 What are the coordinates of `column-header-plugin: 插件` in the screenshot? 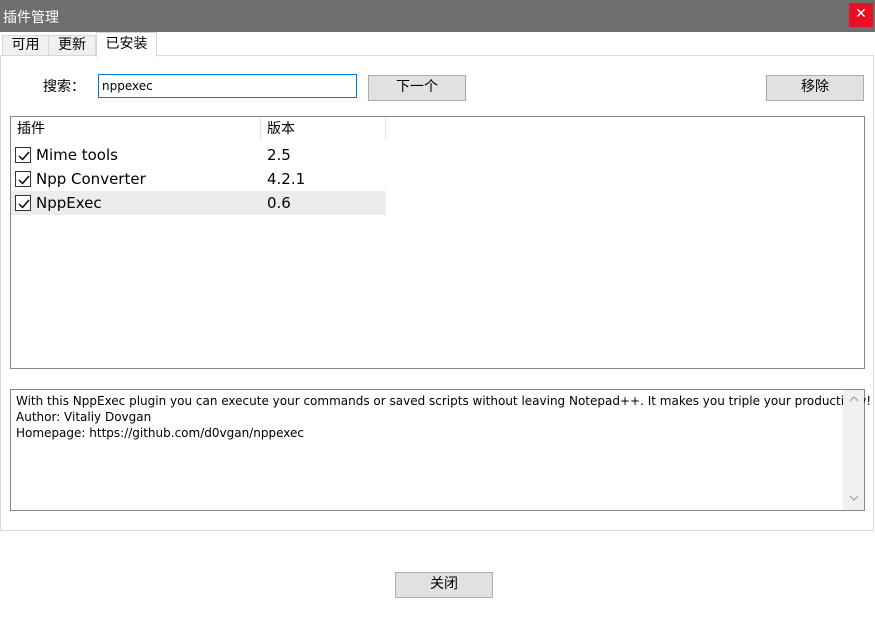 It's located at (136, 129).